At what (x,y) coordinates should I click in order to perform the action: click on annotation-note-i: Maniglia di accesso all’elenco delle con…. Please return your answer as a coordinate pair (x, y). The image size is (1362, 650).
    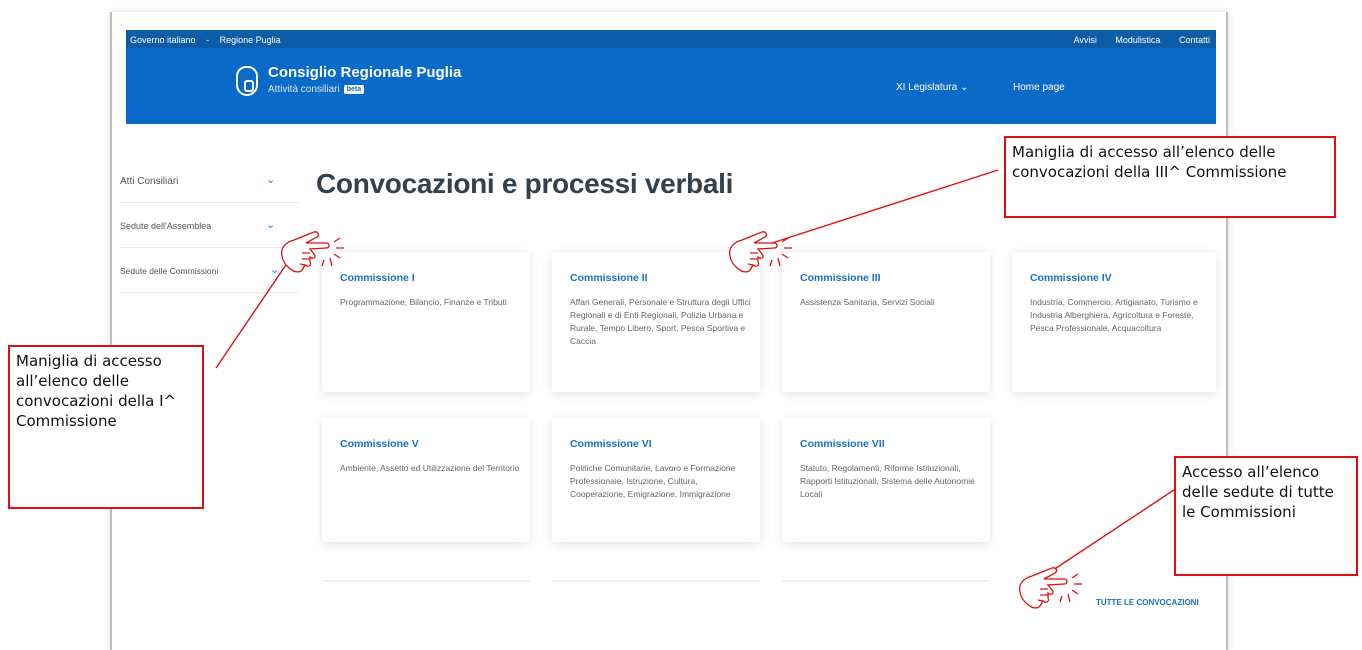
    Looking at the image, I should click on (106, 427).